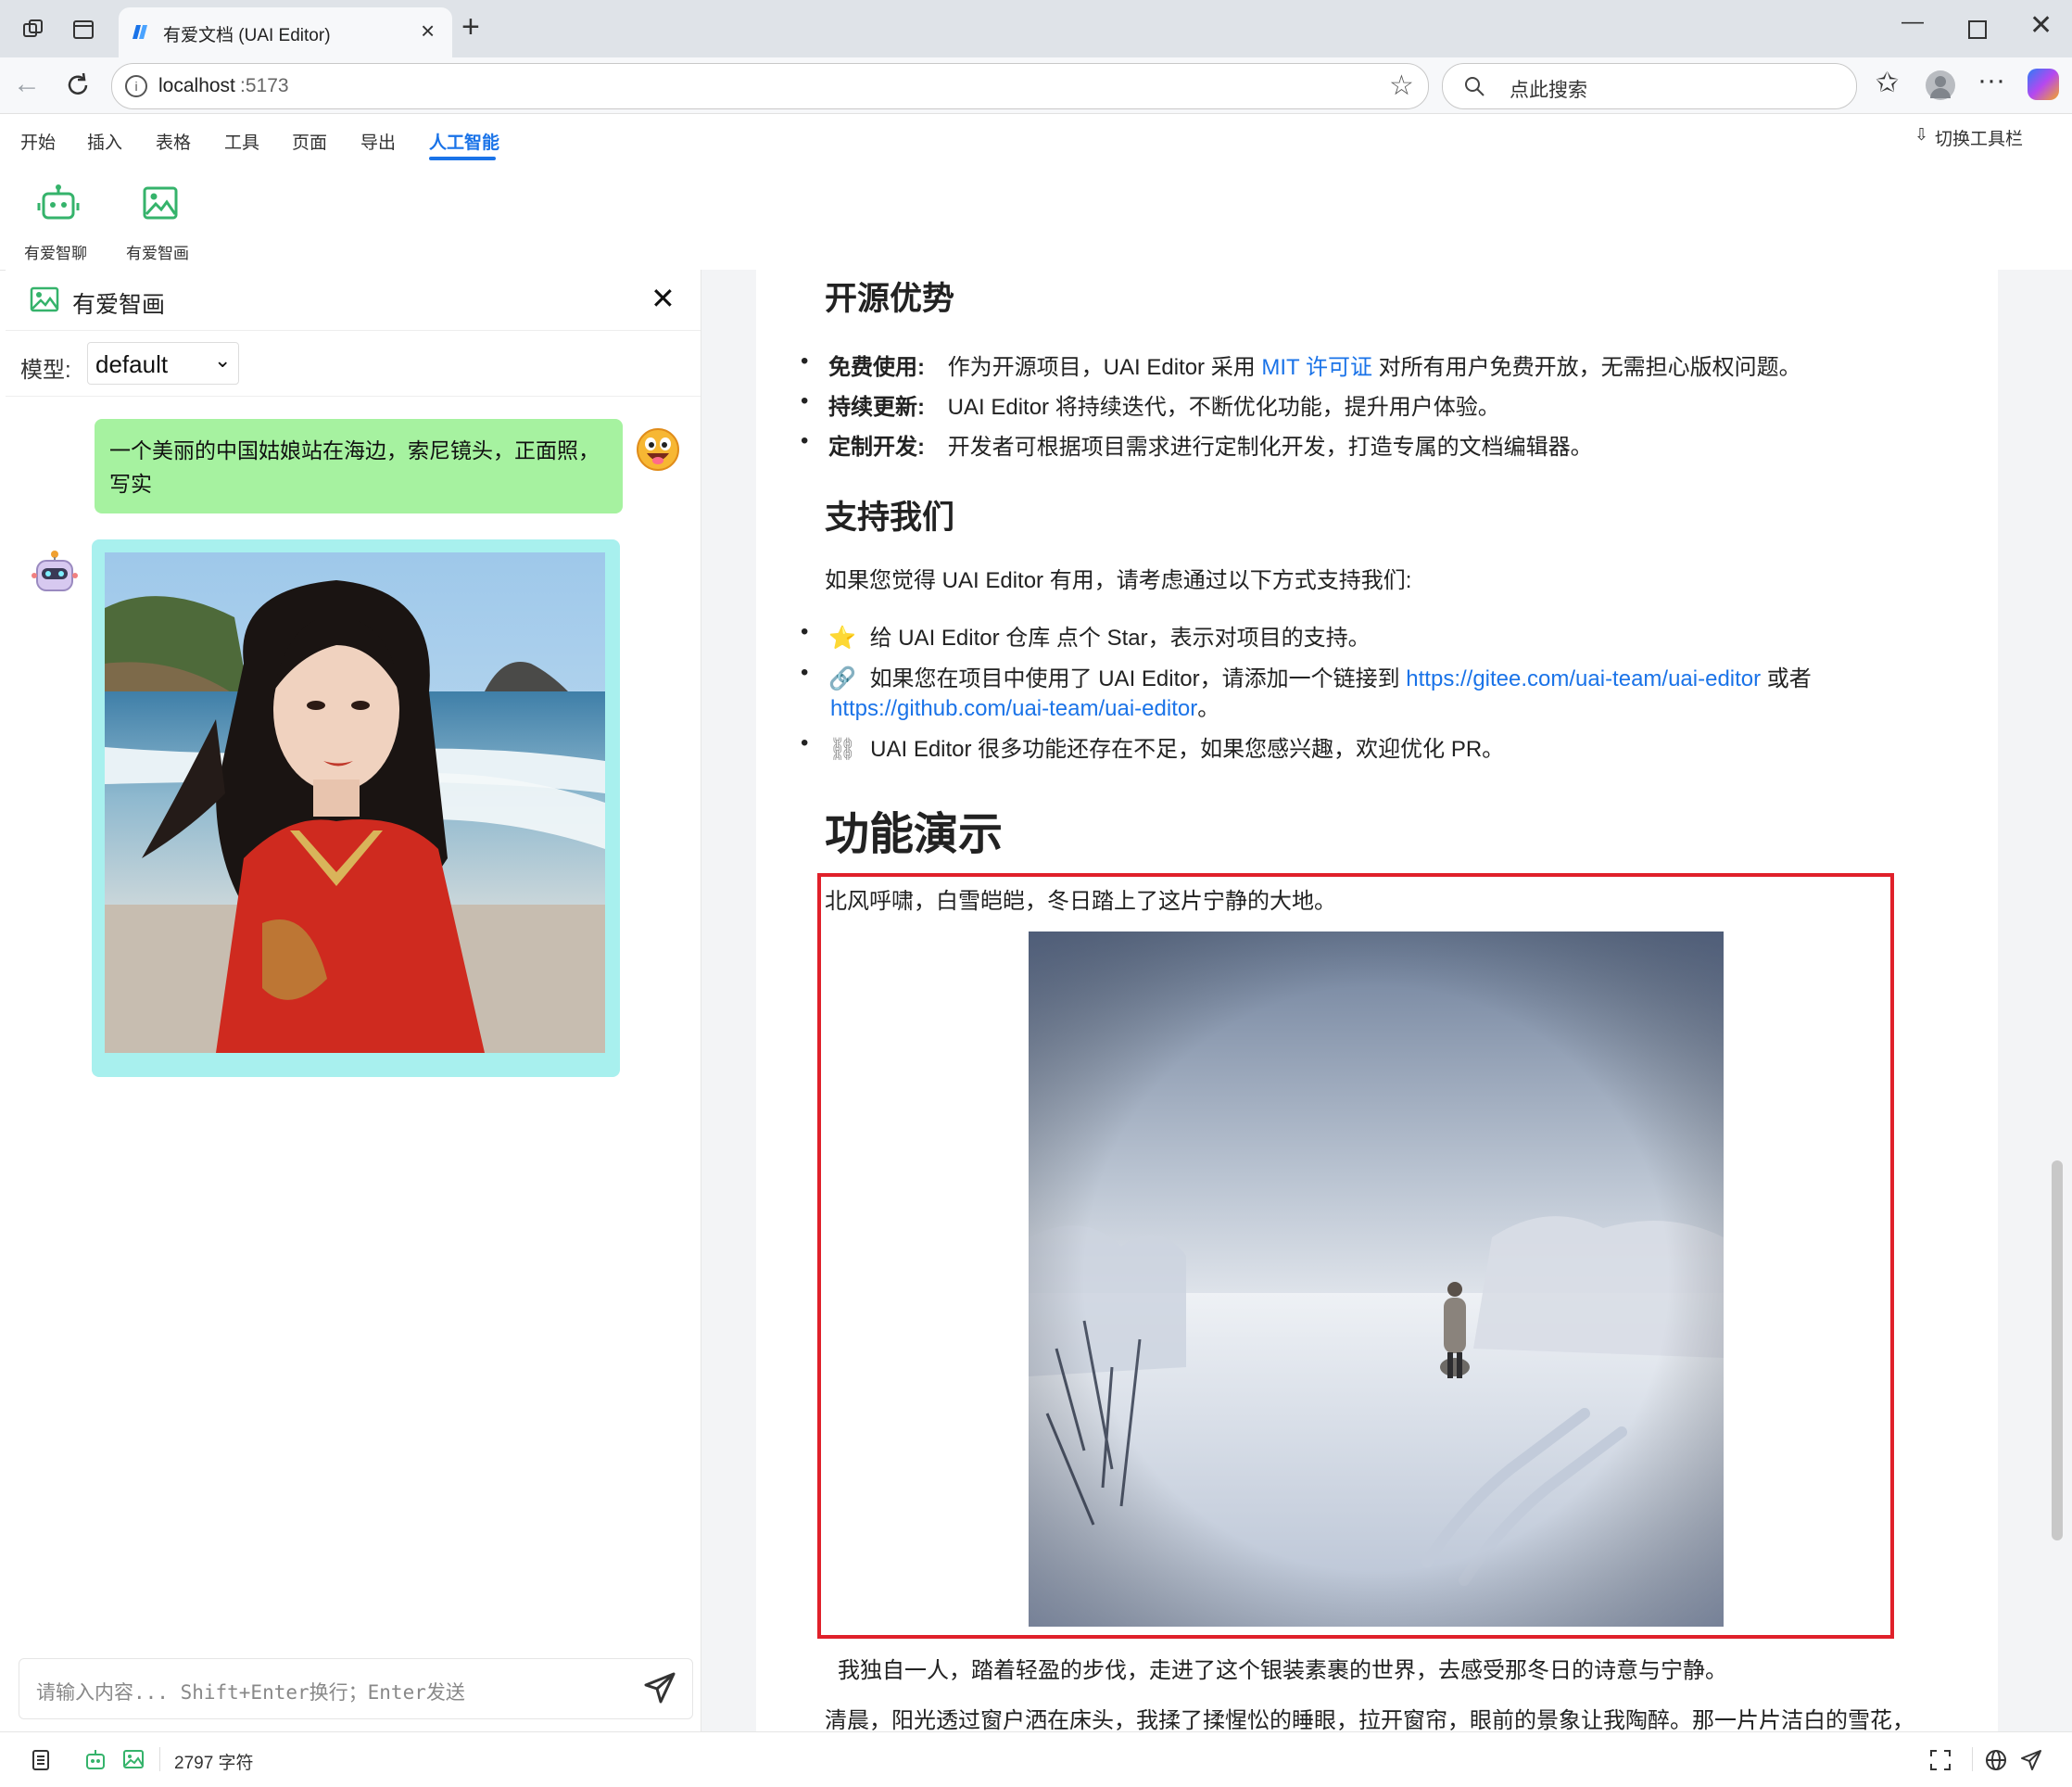  I want to click on list-item-text: 如果您在项目中使用了 UAI Editor，请添加一个链接到, so click(1138, 678).